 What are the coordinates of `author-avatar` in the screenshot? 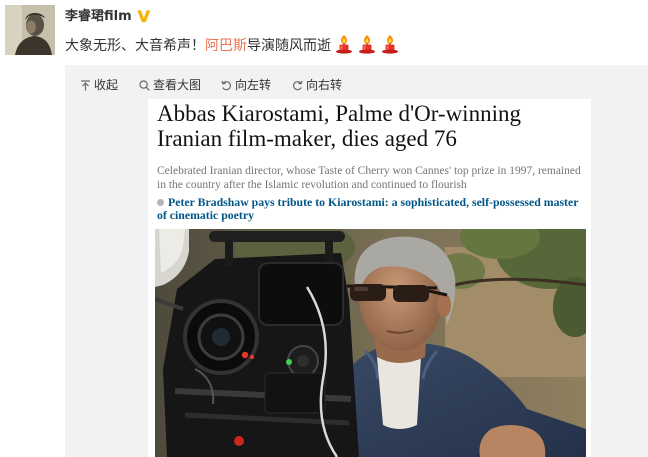 It's located at (30, 30).